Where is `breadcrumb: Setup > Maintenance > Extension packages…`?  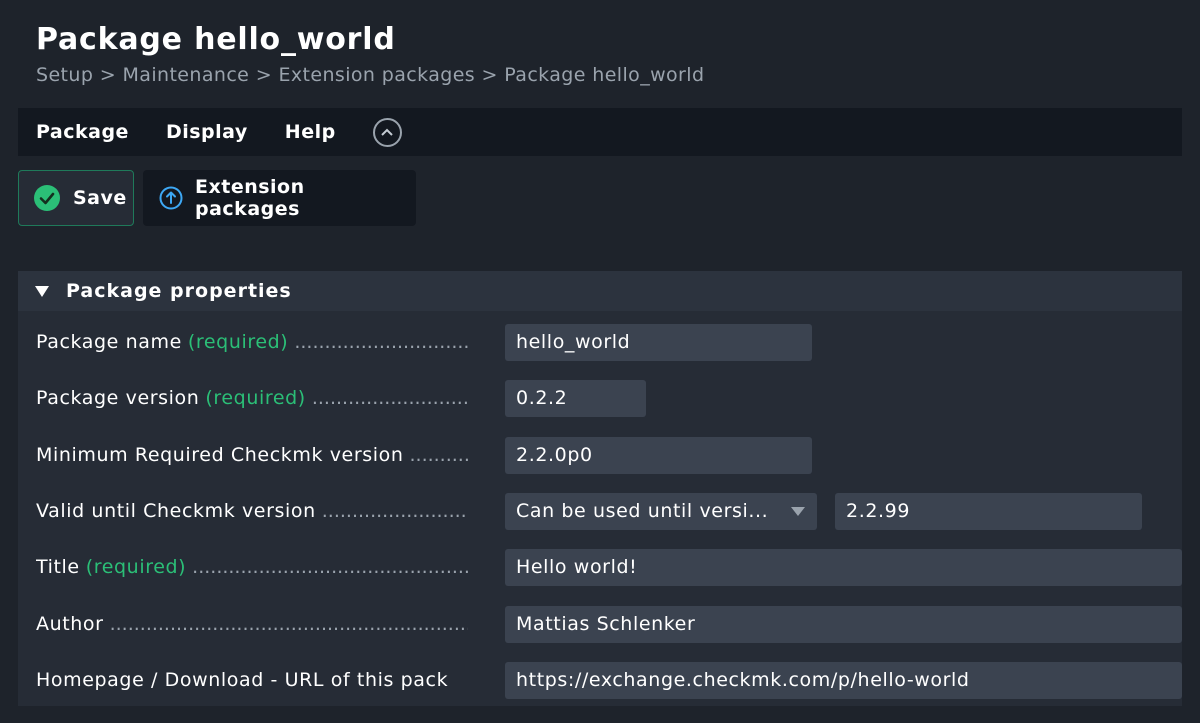
breadcrumb: Setup > Maintenance > Extension packages… is located at coordinates (370, 75).